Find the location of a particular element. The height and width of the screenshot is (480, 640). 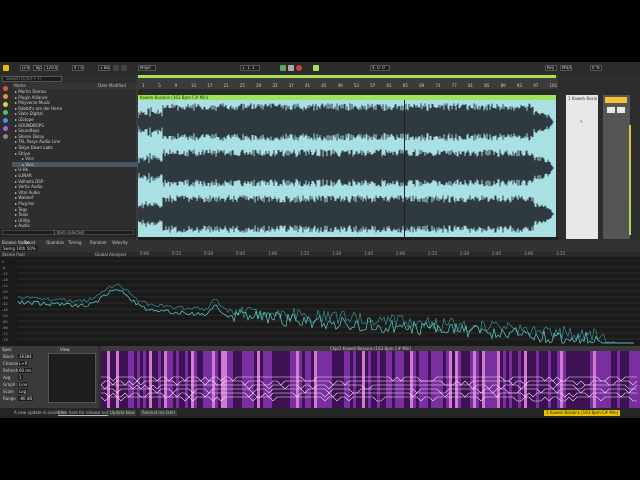

device-title: Spec is located at coordinates (7, 349).